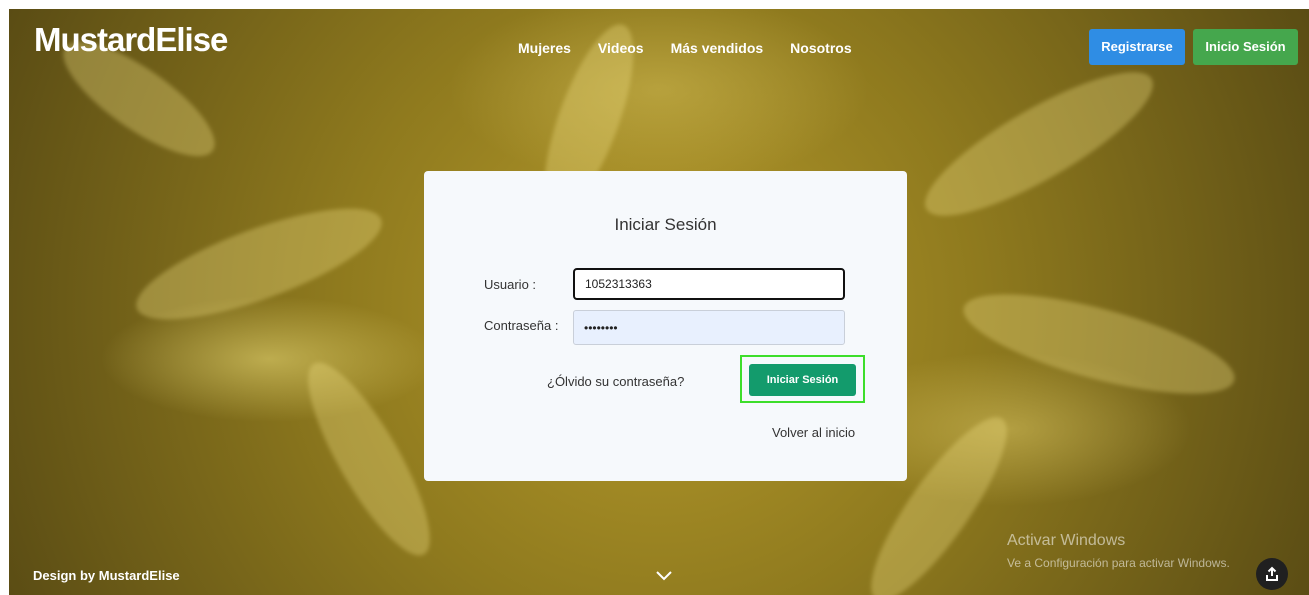 This screenshot has width=1309, height=595. What do you see at coordinates (621, 48) in the screenshot?
I see `nav-item-videos: Videos` at bounding box center [621, 48].